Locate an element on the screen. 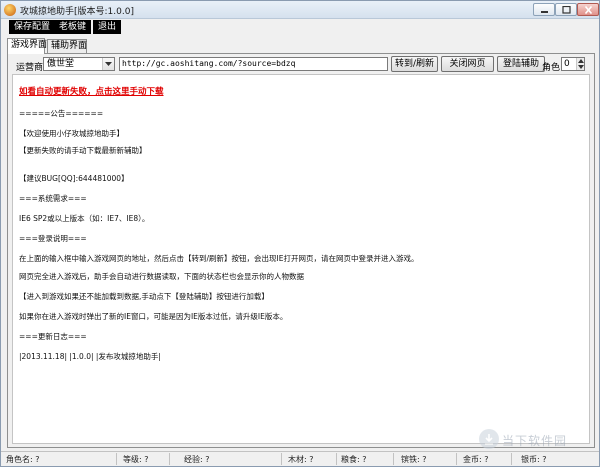 This screenshot has width=600, height=467. doc-line: =====公告====== is located at coordinates (61, 113).